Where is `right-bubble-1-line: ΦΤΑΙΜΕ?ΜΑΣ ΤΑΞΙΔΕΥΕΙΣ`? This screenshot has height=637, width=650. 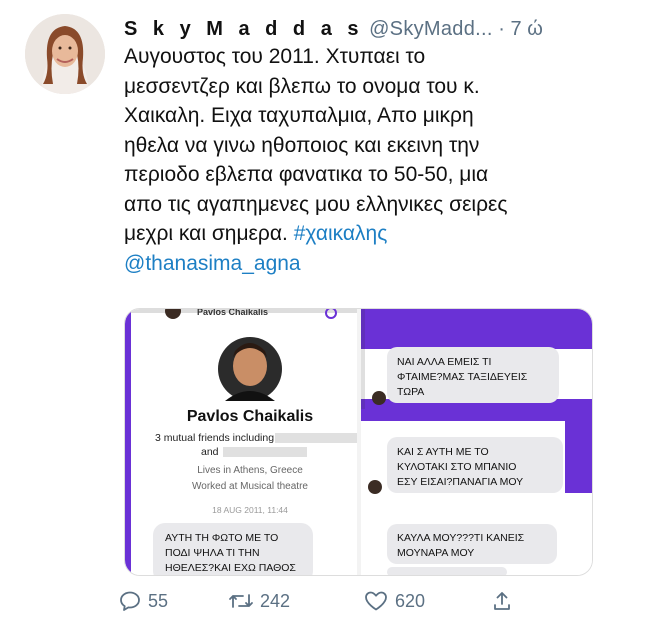
right-bubble-1-line: ΦΤΑΙΜΕ?ΜΑΣ ΤΑΞΙΔΕΥΕΙΣ is located at coordinates (462, 377).